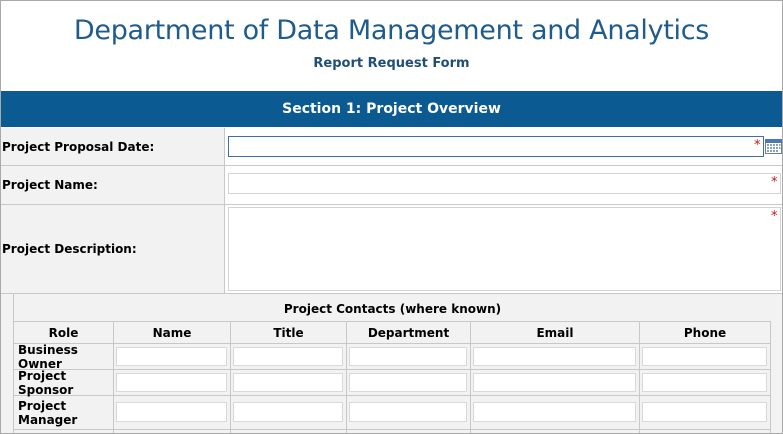  What do you see at coordinates (409, 333) in the screenshot?
I see `column-header-department: Department` at bounding box center [409, 333].